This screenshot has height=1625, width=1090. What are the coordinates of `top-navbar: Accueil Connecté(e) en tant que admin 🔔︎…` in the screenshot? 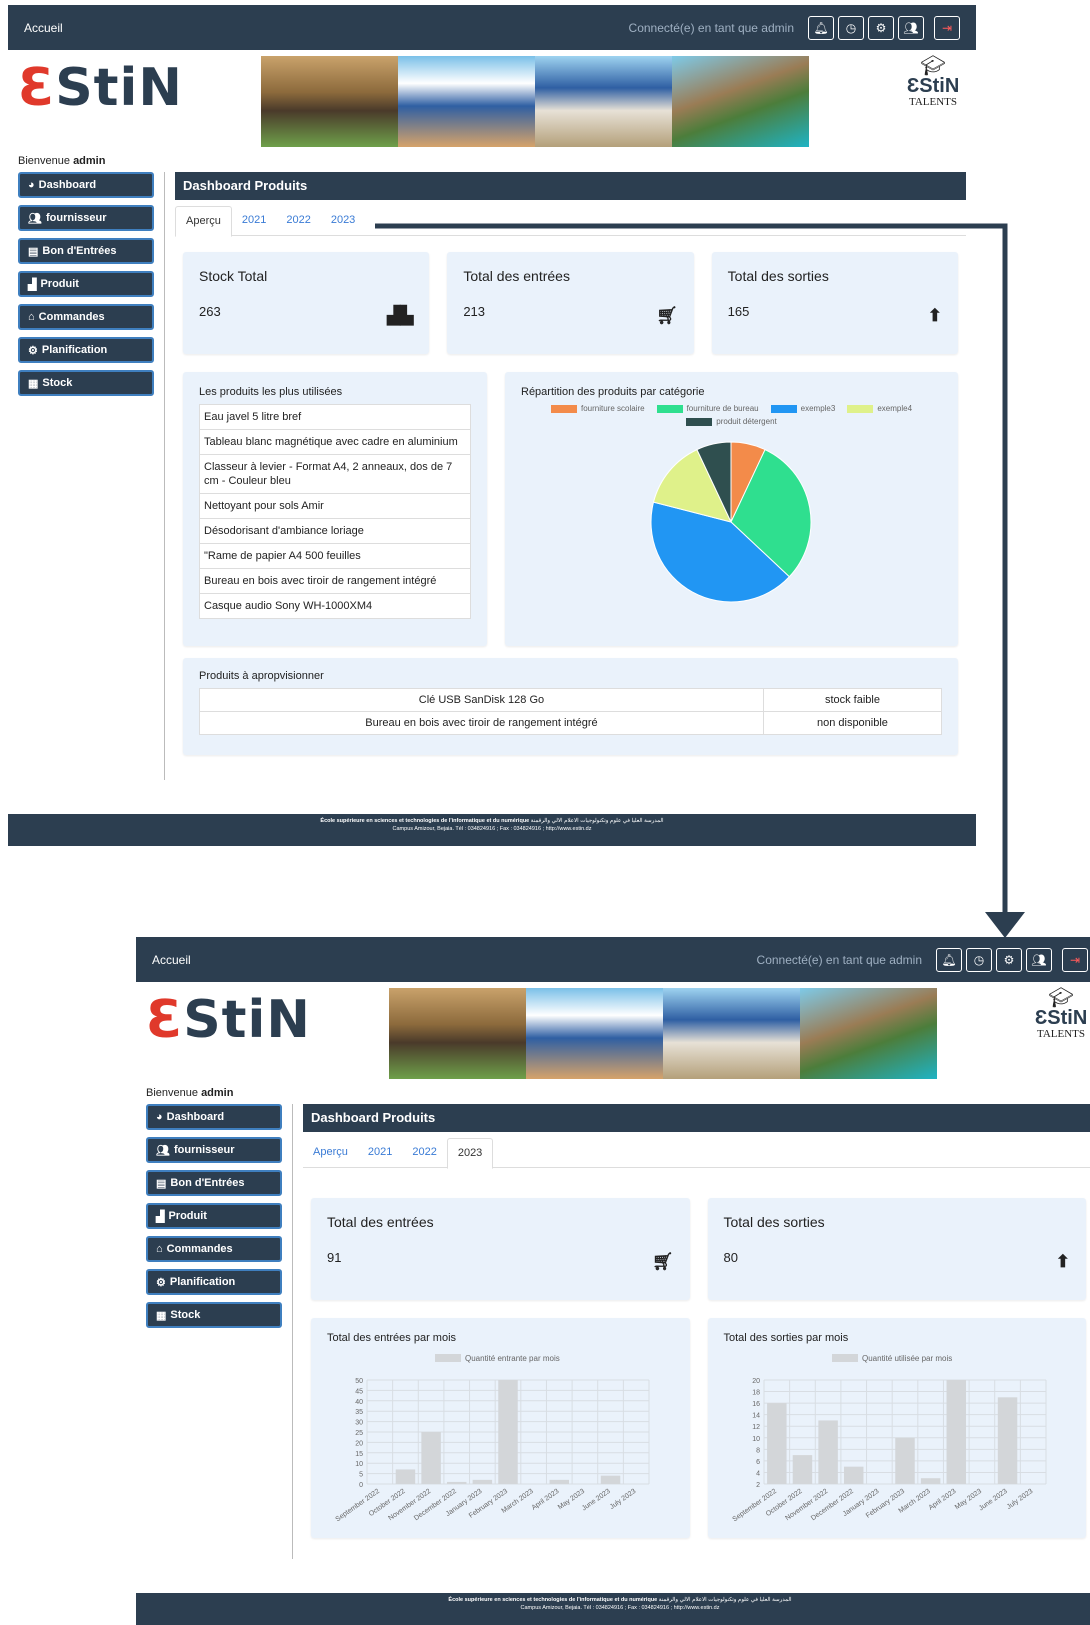 It's located at (613, 959).